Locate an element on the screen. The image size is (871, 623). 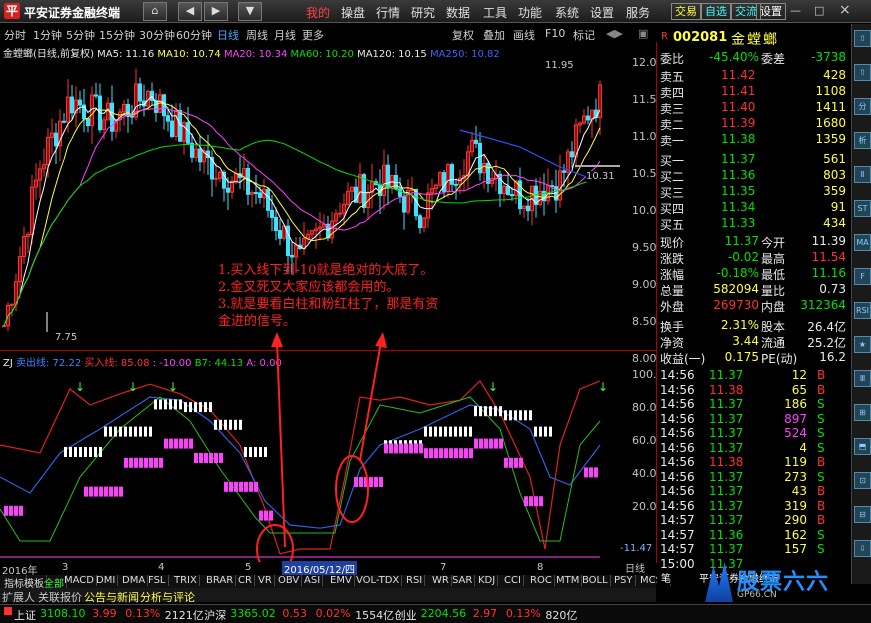
sidebar-tool-icon: MA is located at coordinates (862, 242).